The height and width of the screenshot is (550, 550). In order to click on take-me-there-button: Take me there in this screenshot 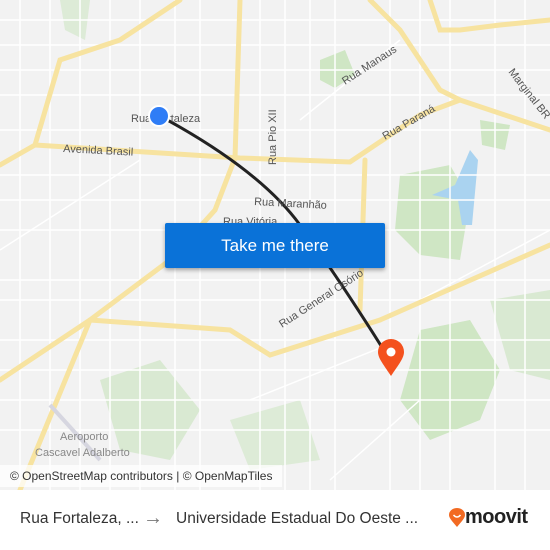, I will do `click(275, 245)`.